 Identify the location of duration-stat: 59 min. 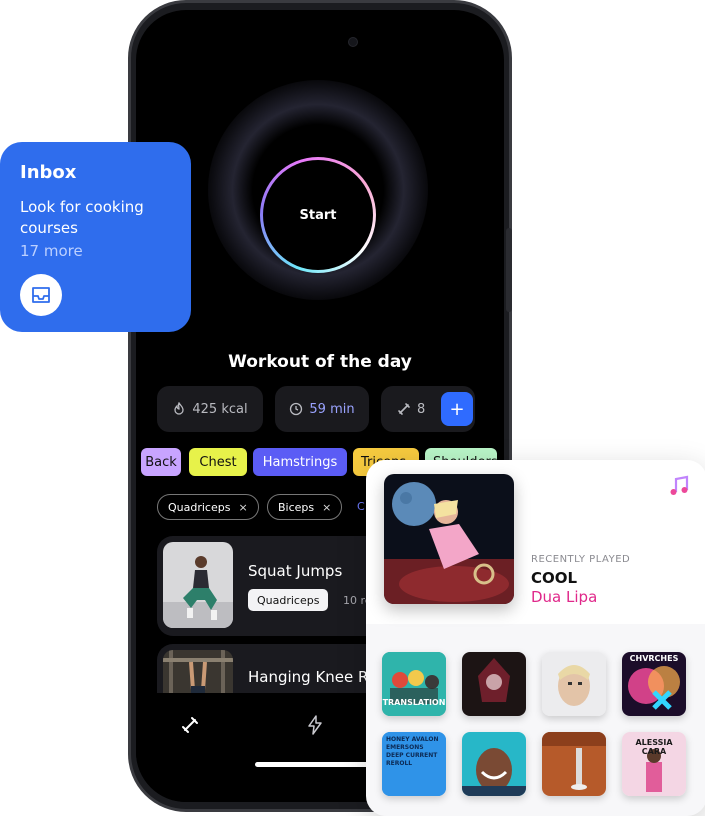
(322, 409).